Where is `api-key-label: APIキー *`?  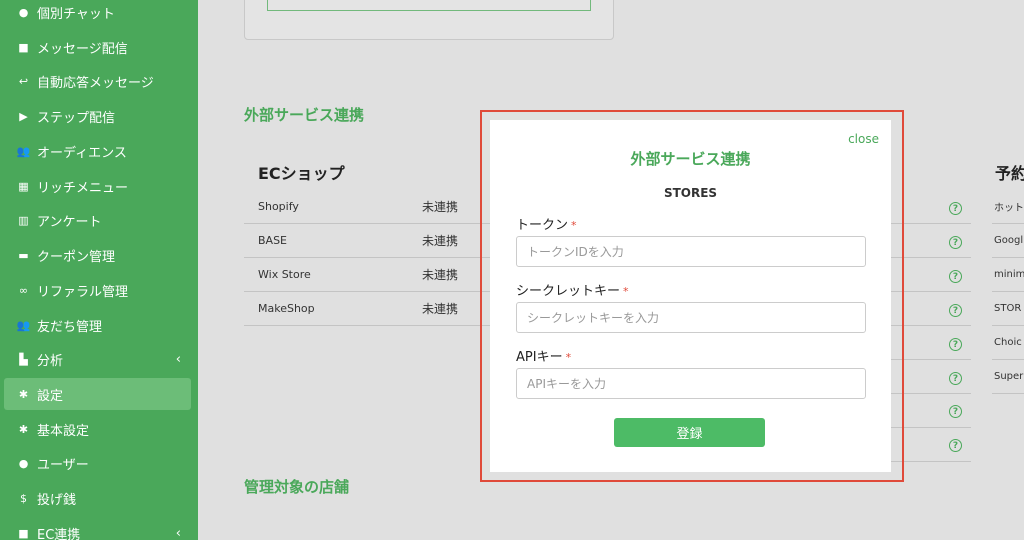
api-key-label: APIキー * is located at coordinates (543, 355).